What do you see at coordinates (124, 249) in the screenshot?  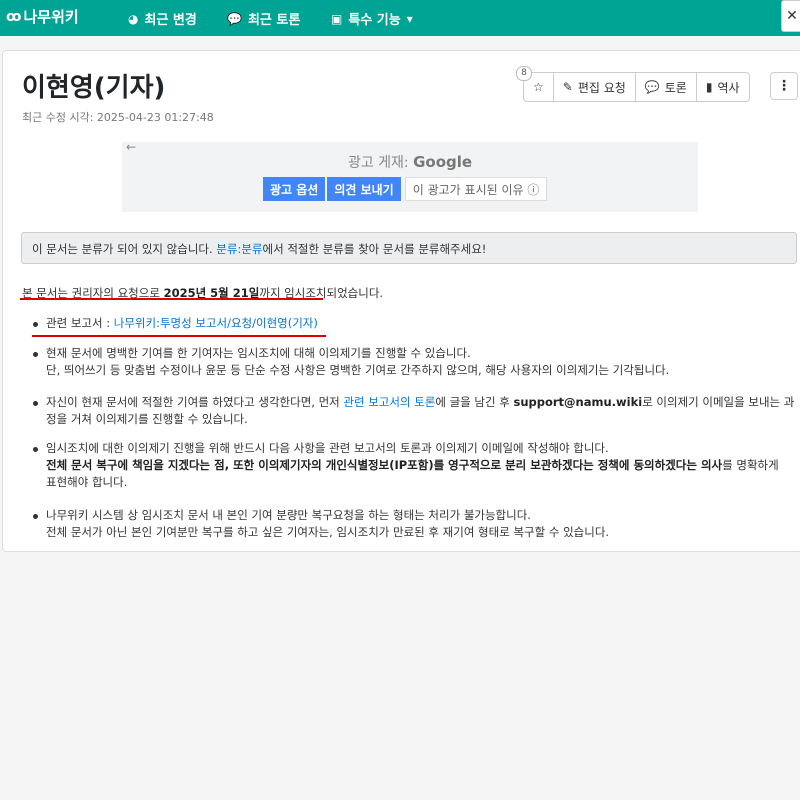 I see `notice-text: 이 문서는 분류가 되어 있지 않습니다.` at bounding box center [124, 249].